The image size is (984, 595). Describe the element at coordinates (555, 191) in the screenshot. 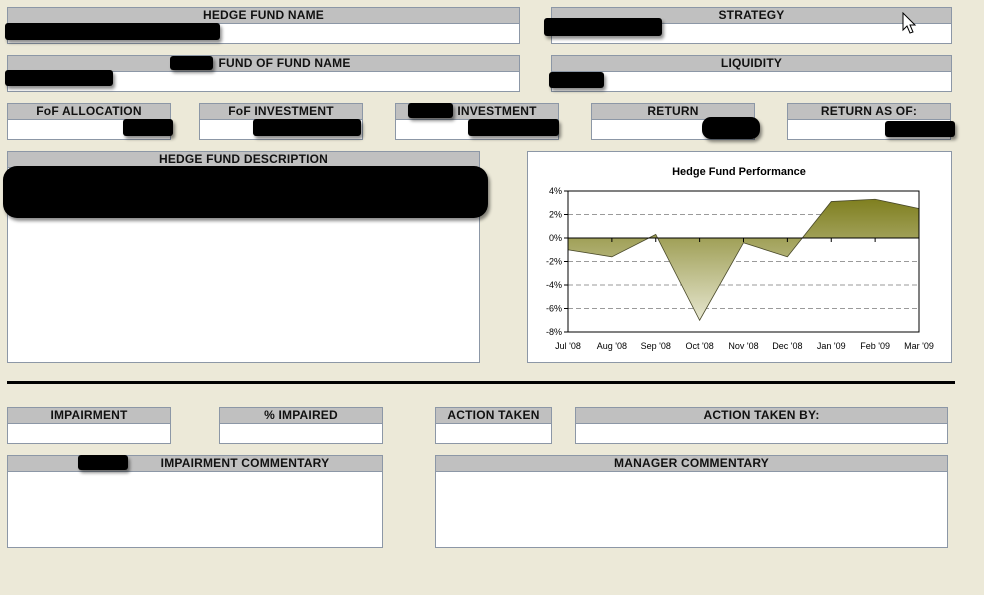

I see `y-tick-label: 4%` at that location.